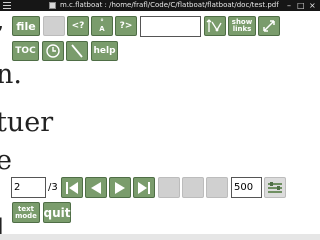 The height and width of the screenshot is (240, 320). I want to click on fullscreen-button, so click(269, 26).